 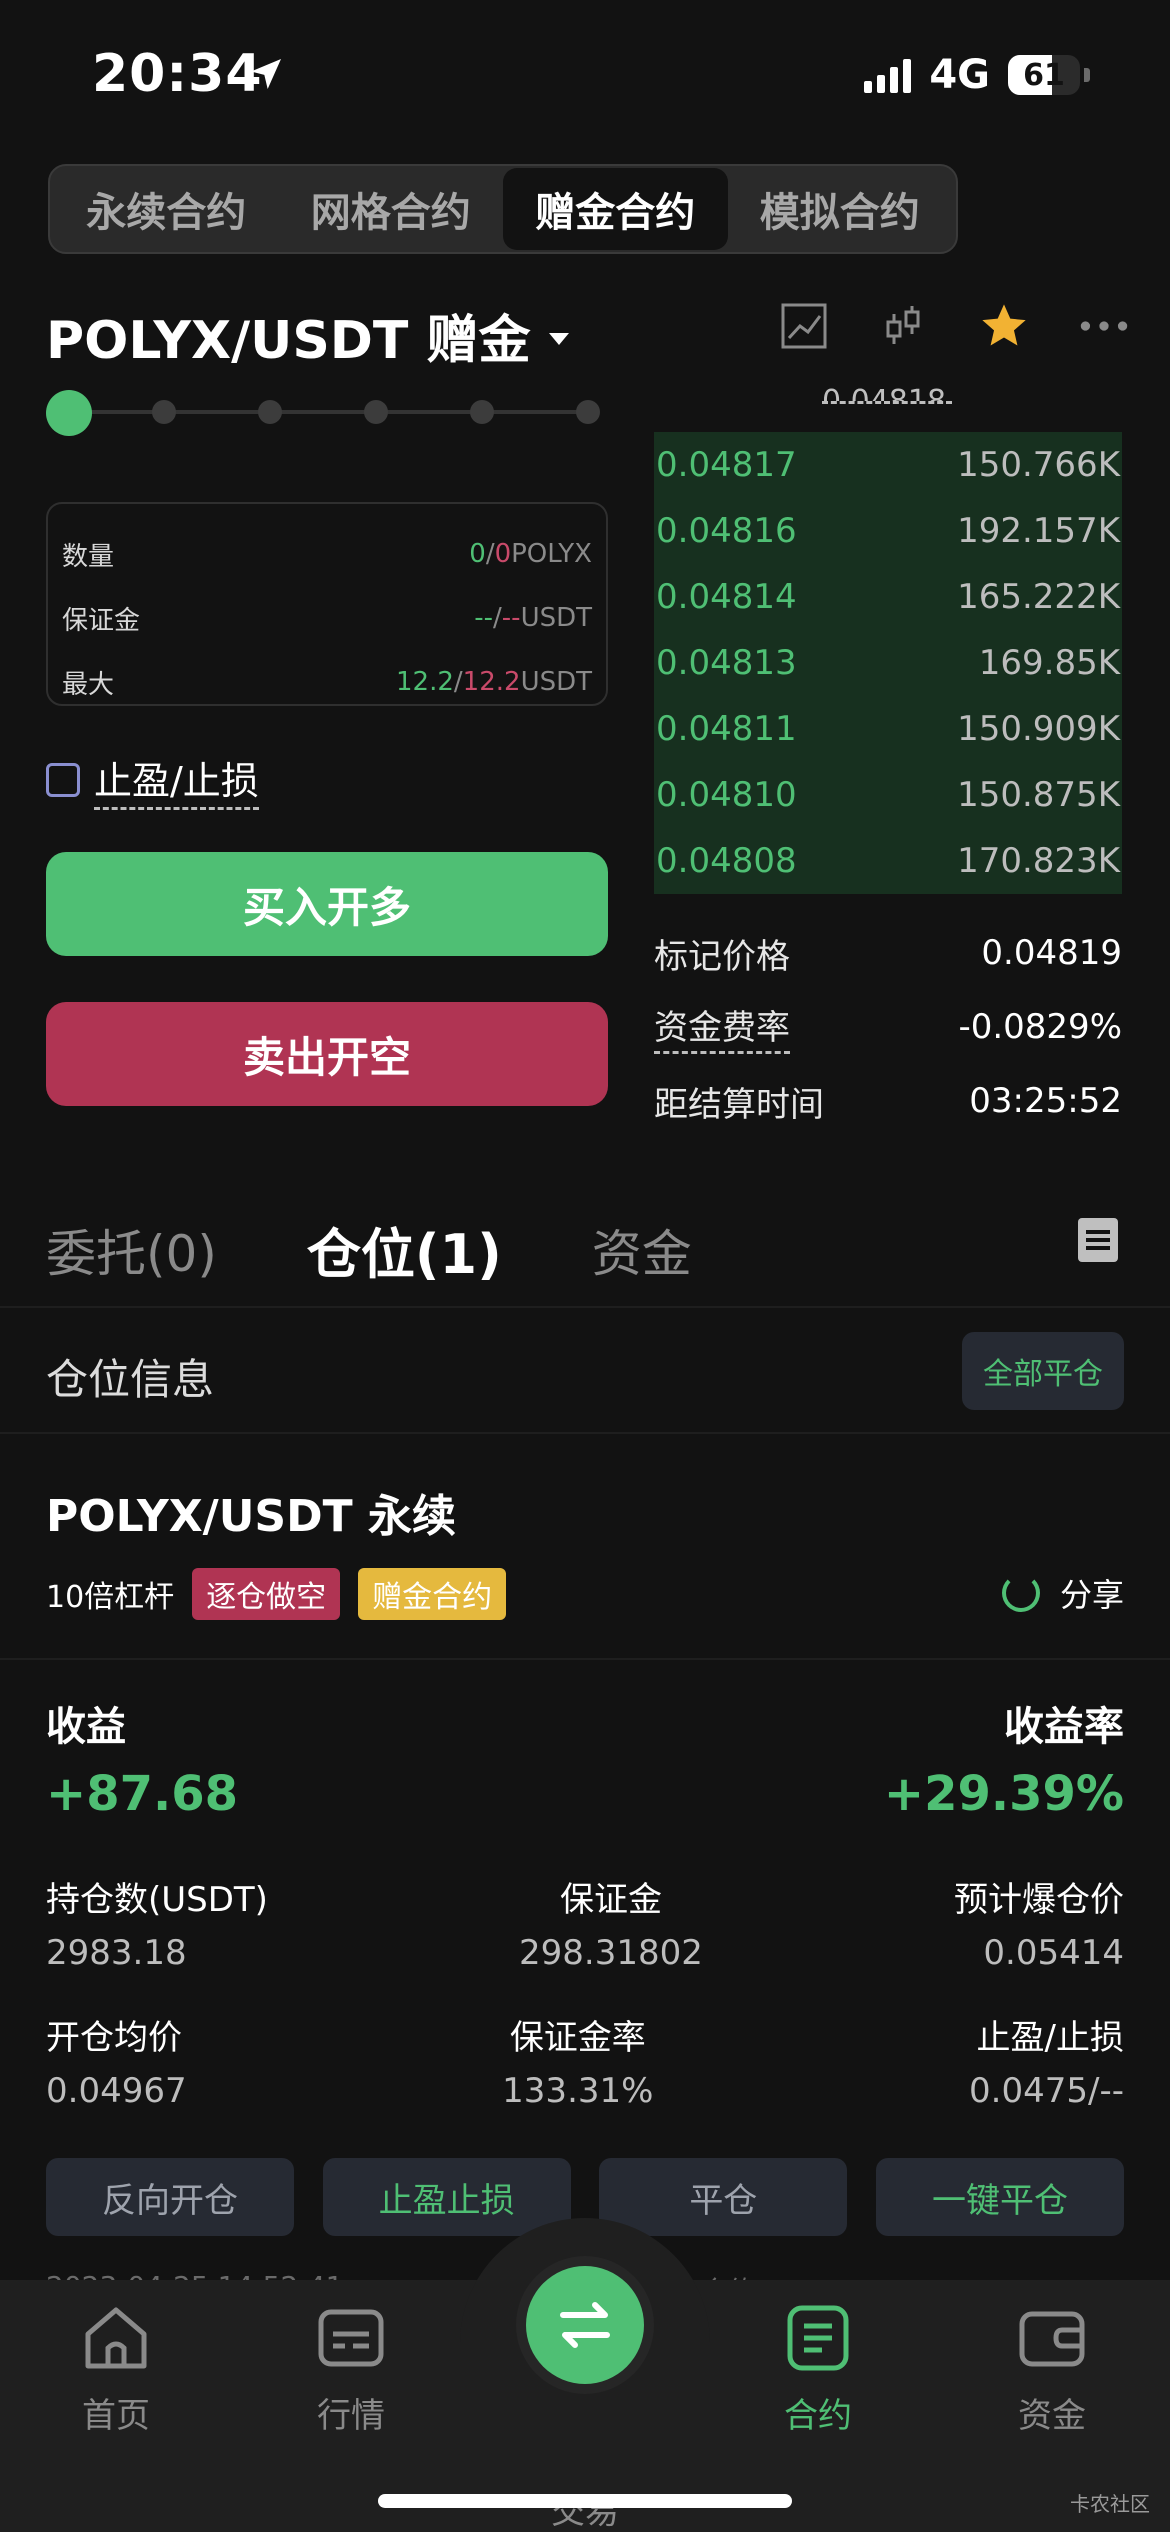 I want to click on nav-home: 首页, so click(x=116, y=2368).